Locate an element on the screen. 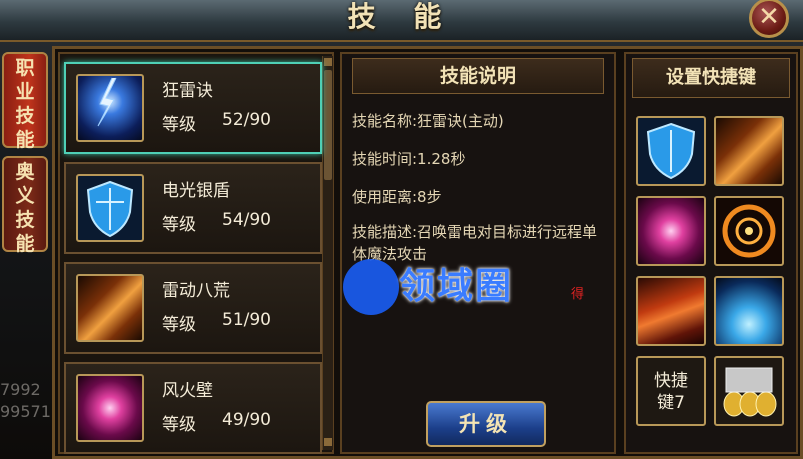 This screenshot has height=459, width=803. window-title: 技 能 is located at coordinates (401, 16).